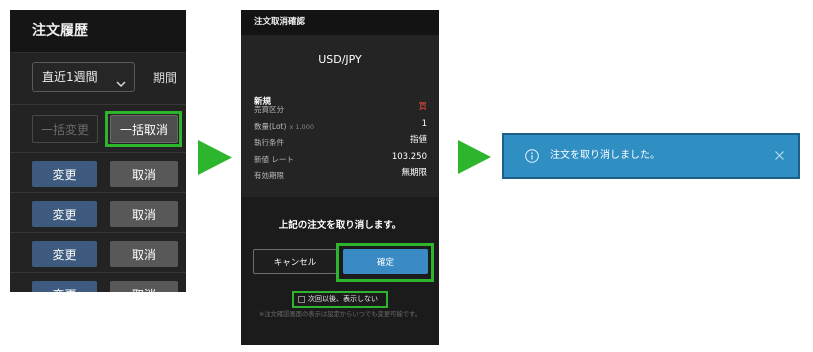 The width and height of the screenshot is (813, 352). What do you see at coordinates (605, 155) in the screenshot?
I see `notification-message: 注文を取り消しました。` at bounding box center [605, 155].